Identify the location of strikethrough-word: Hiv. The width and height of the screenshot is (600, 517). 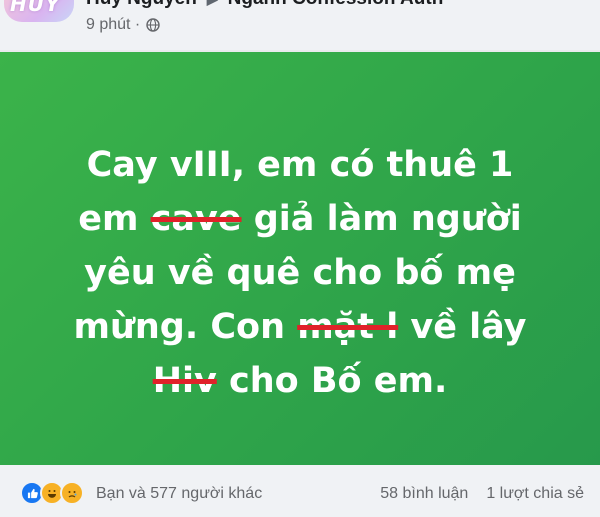
(184, 381).